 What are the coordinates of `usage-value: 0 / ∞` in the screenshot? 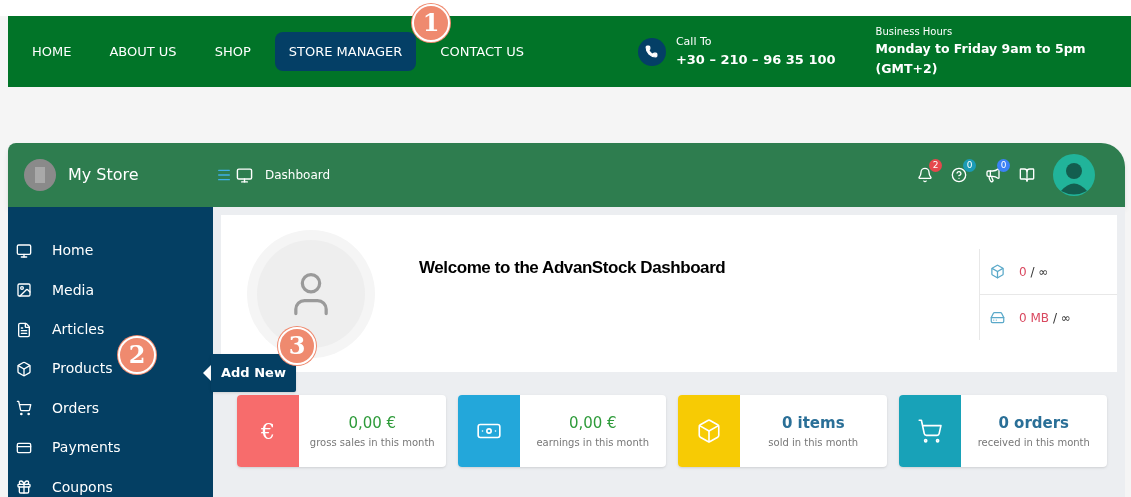 It's located at (1034, 272).